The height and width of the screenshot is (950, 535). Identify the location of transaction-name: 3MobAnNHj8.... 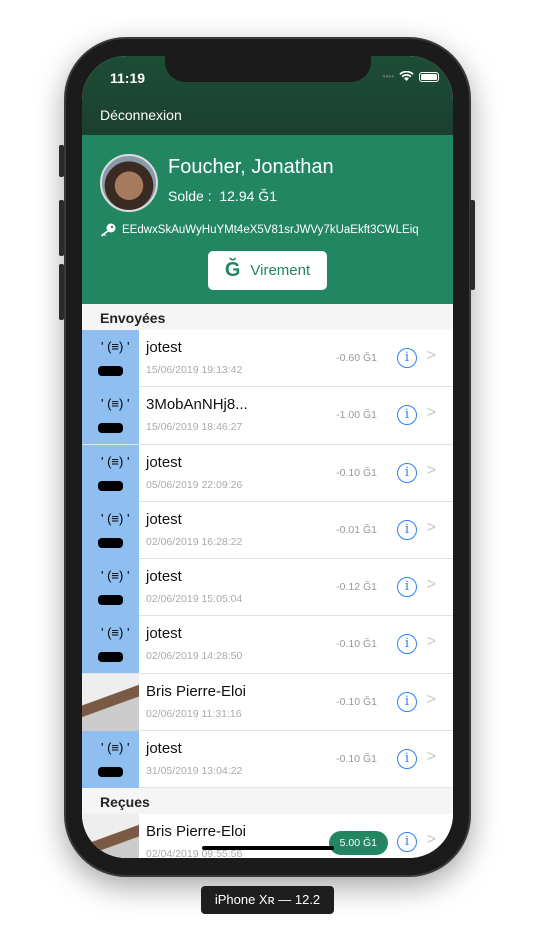
(197, 405).